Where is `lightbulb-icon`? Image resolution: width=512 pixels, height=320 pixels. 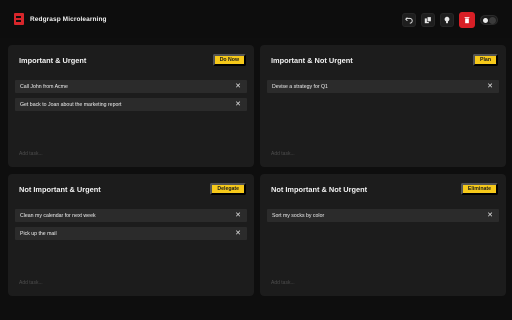 lightbulb-icon is located at coordinates (447, 20).